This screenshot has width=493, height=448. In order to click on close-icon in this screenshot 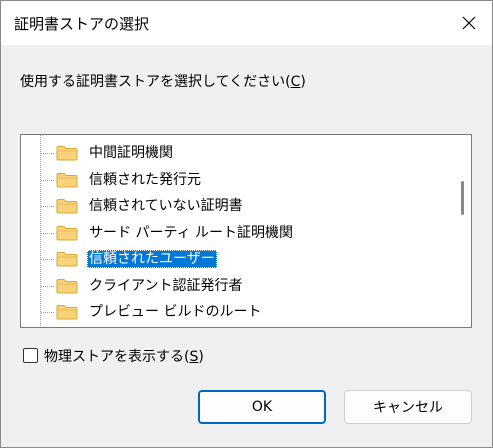, I will do `click(469, 23)`.